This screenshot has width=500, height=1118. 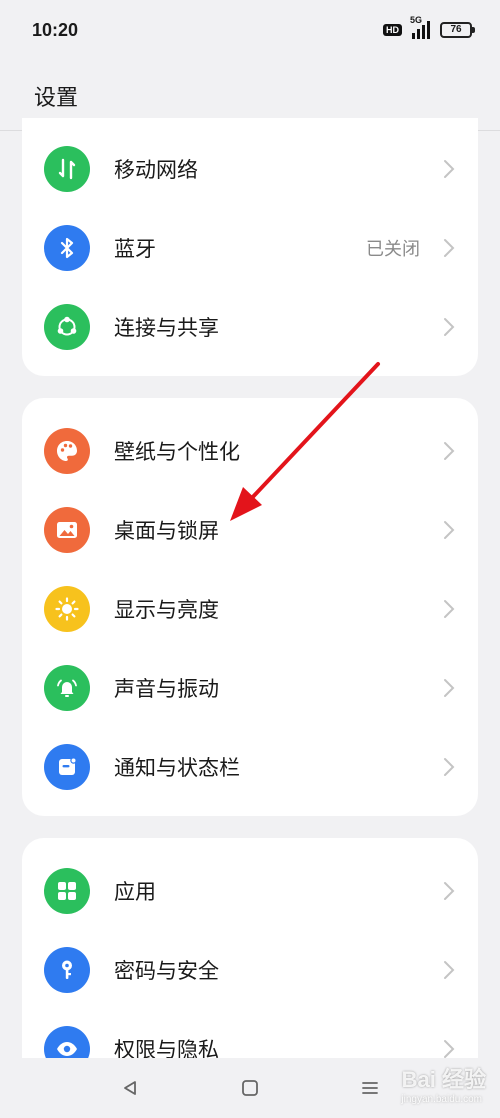 What do you see at coordinates (67, 247) in the screenshot?
I see `bluetooth-icon` at bounding box center [67, 247].